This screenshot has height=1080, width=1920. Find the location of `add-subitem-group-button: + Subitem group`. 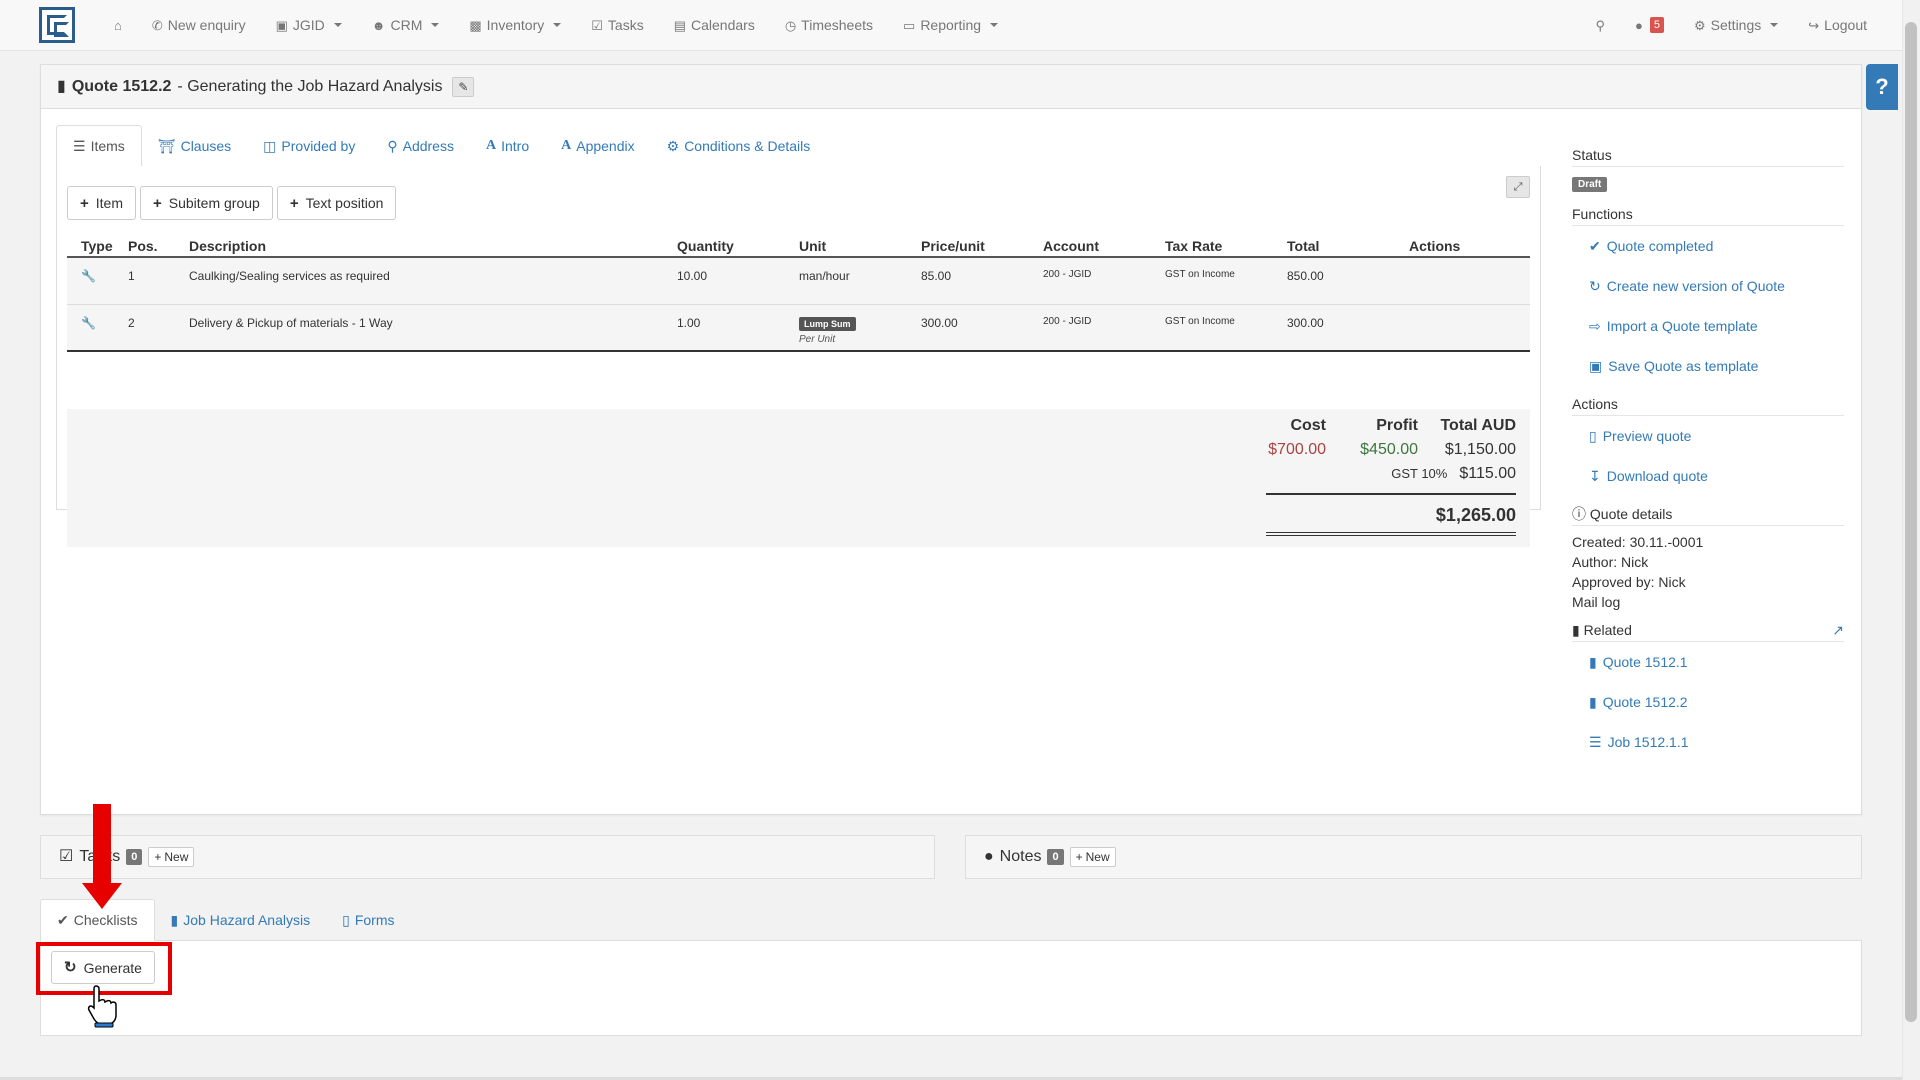

add-subitem-group-button: + Subitem group is located at coordinates (206, 203).